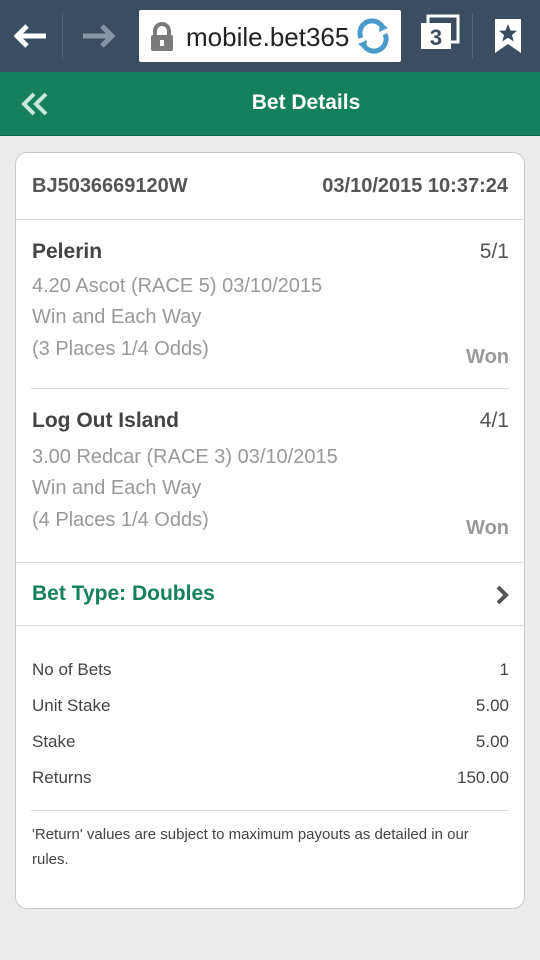  I want to click on reload-icon, so click(373, 36).